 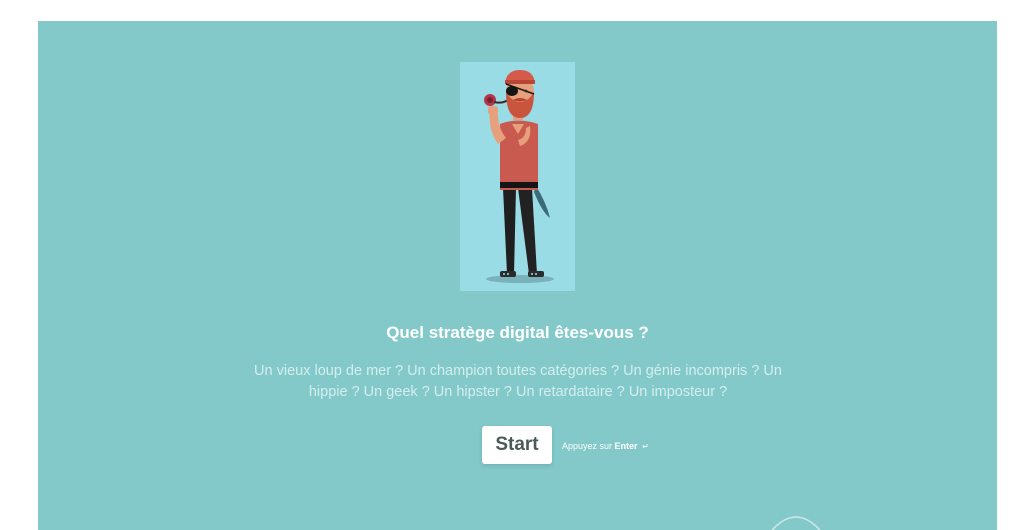 I want to click on pirate-illustration, so click(x=517, y=176).